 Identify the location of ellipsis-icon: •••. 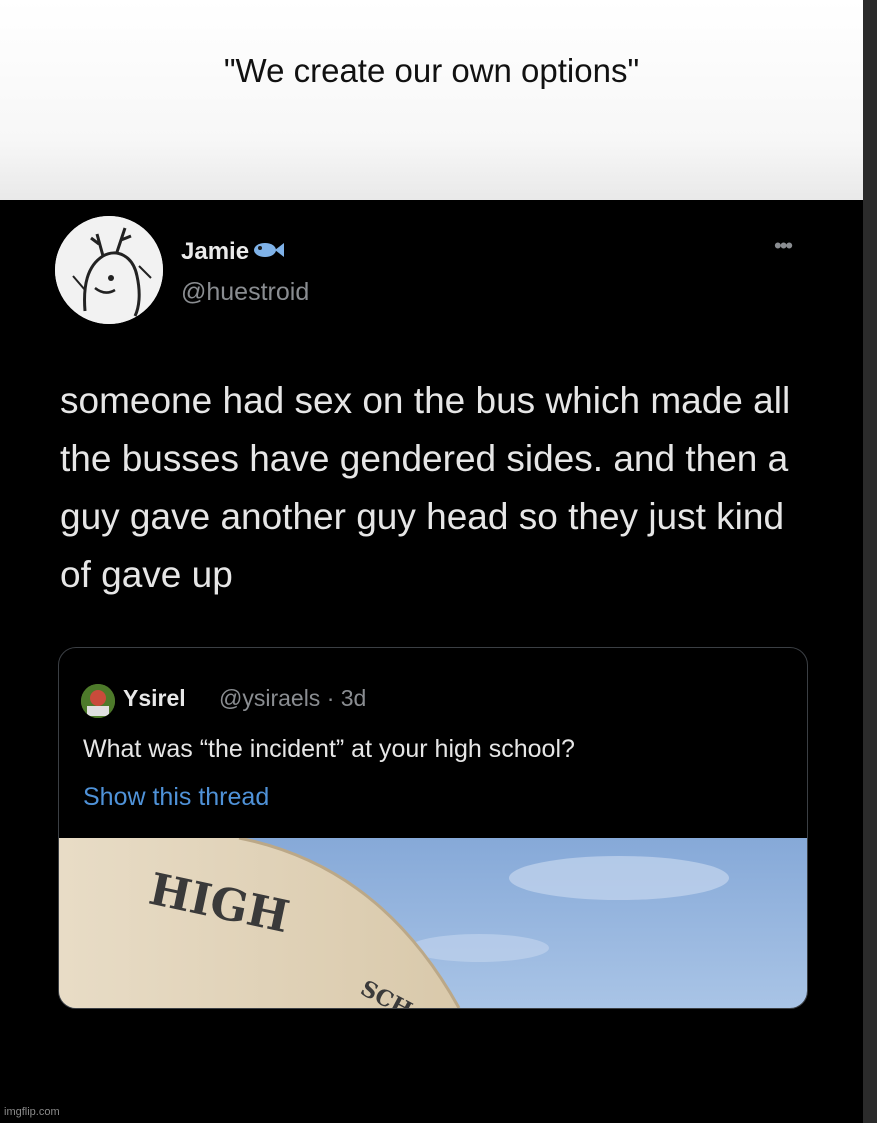
(783, 246).